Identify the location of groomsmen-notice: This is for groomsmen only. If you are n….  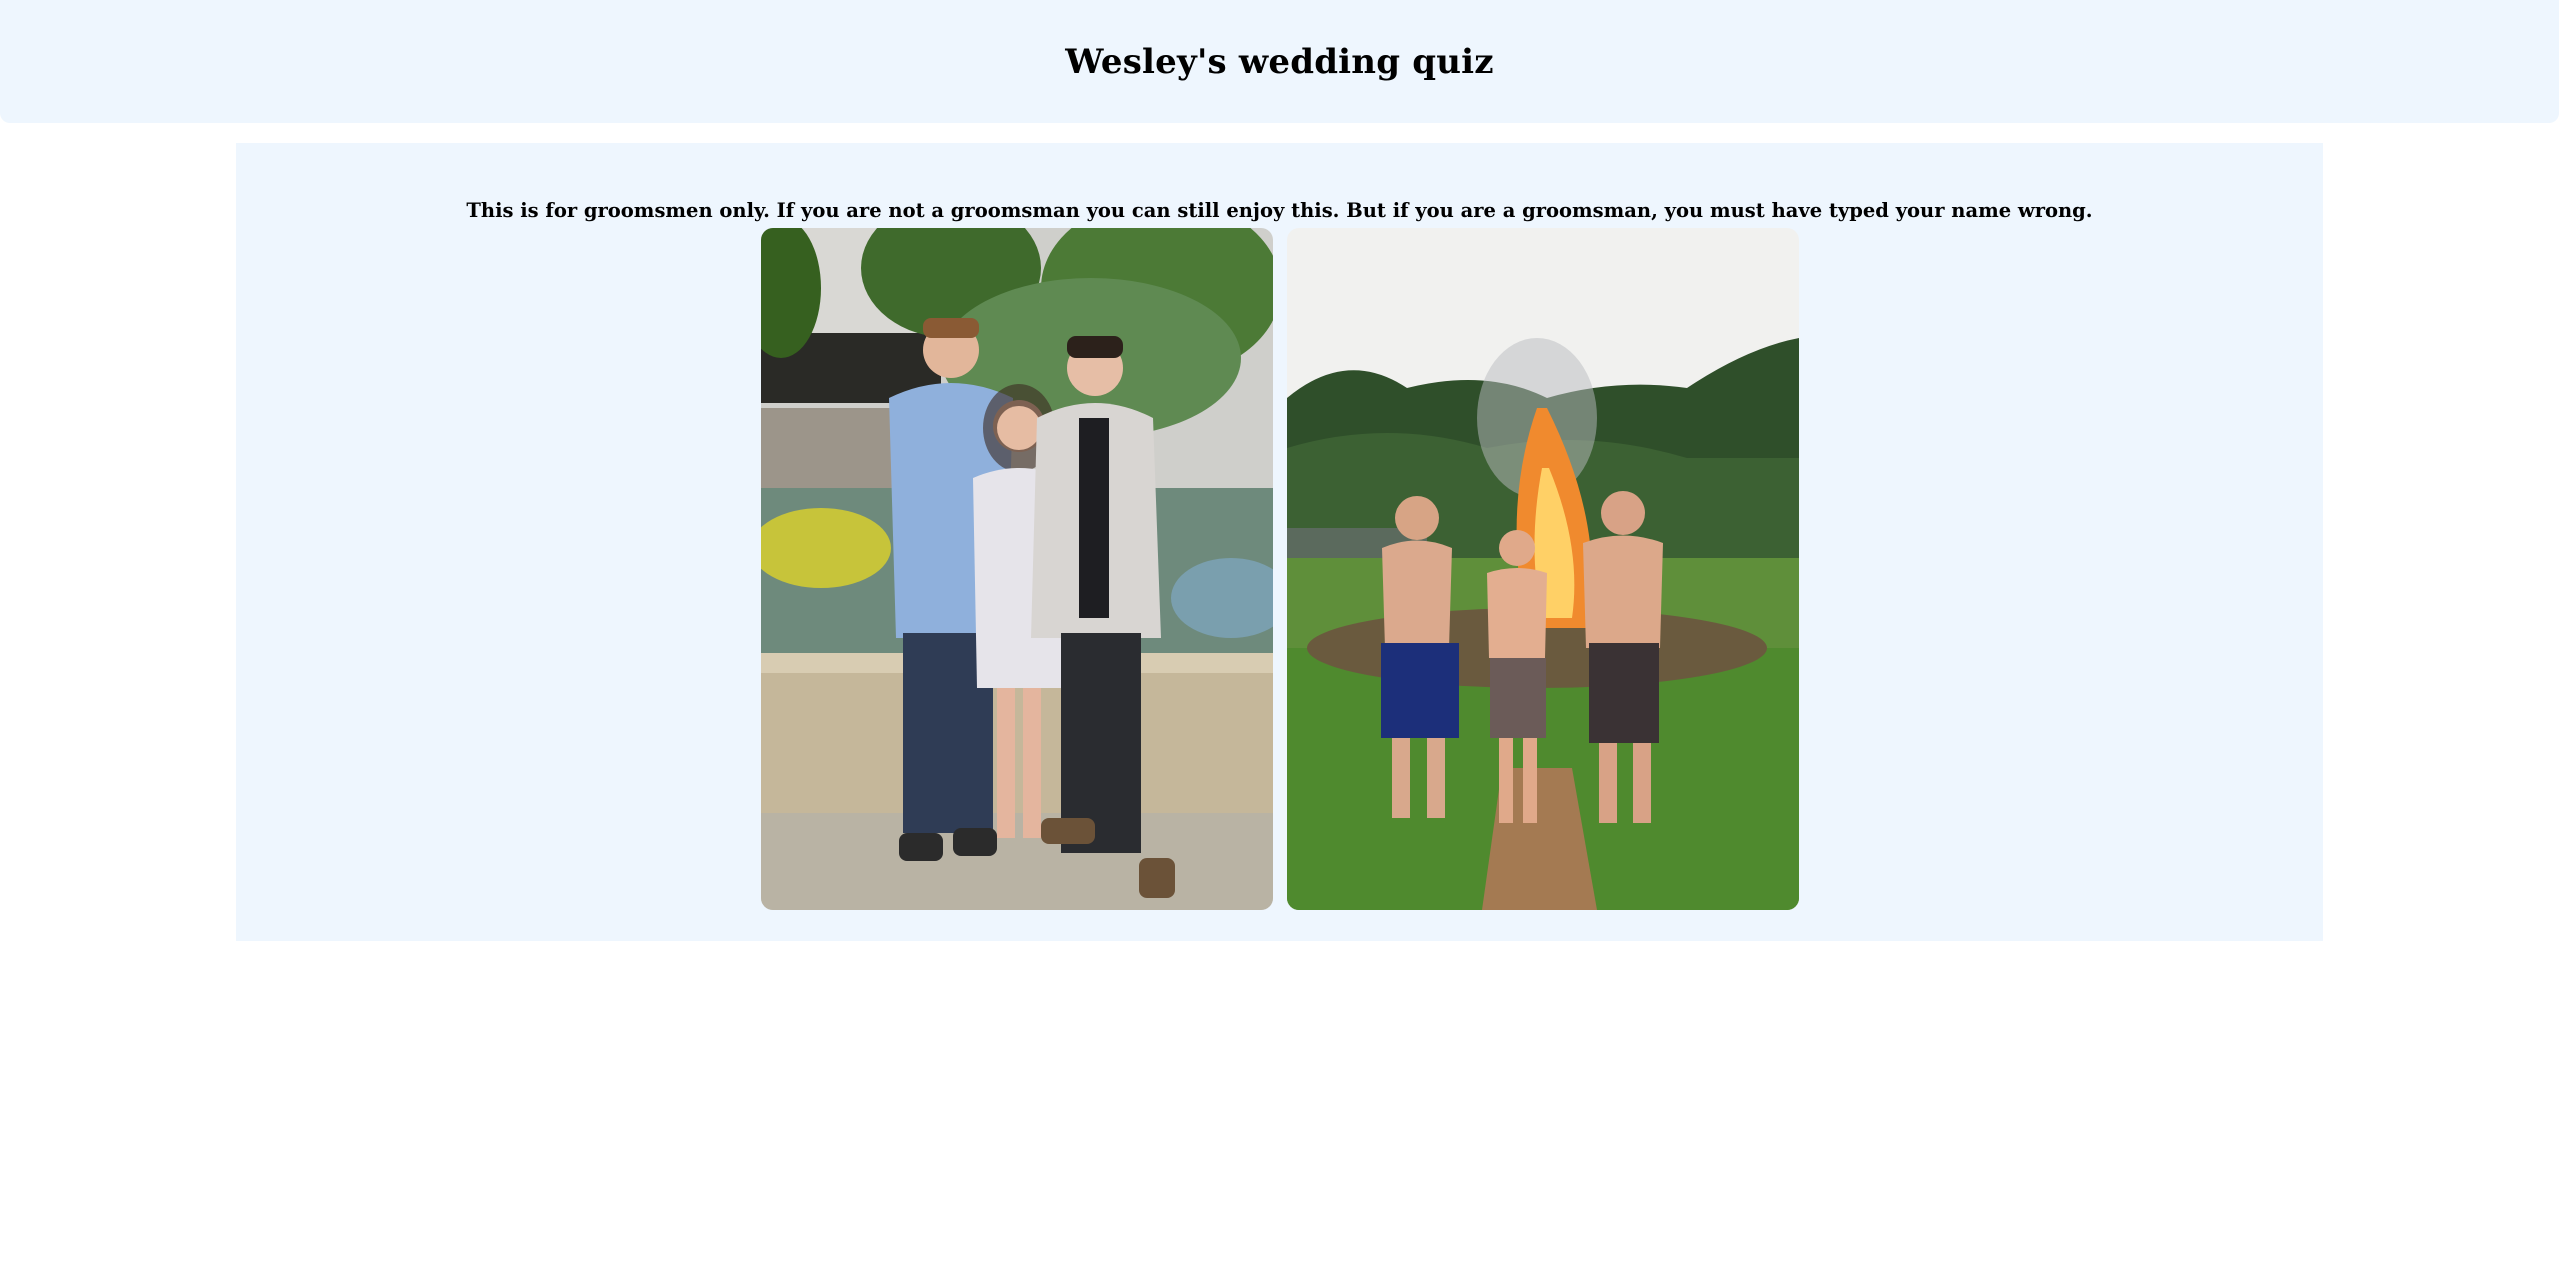
(1279, 210).